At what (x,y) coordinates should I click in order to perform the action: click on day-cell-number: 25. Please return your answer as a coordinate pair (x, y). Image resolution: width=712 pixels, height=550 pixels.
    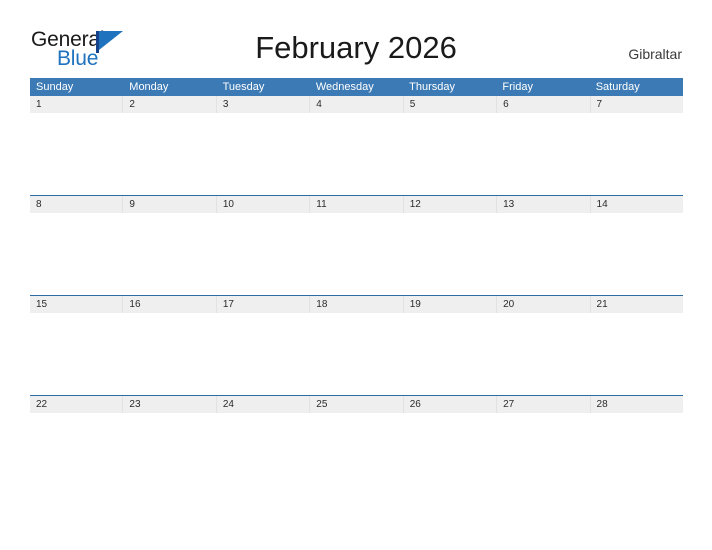
    Looking at the image, I should click on (355, 404).